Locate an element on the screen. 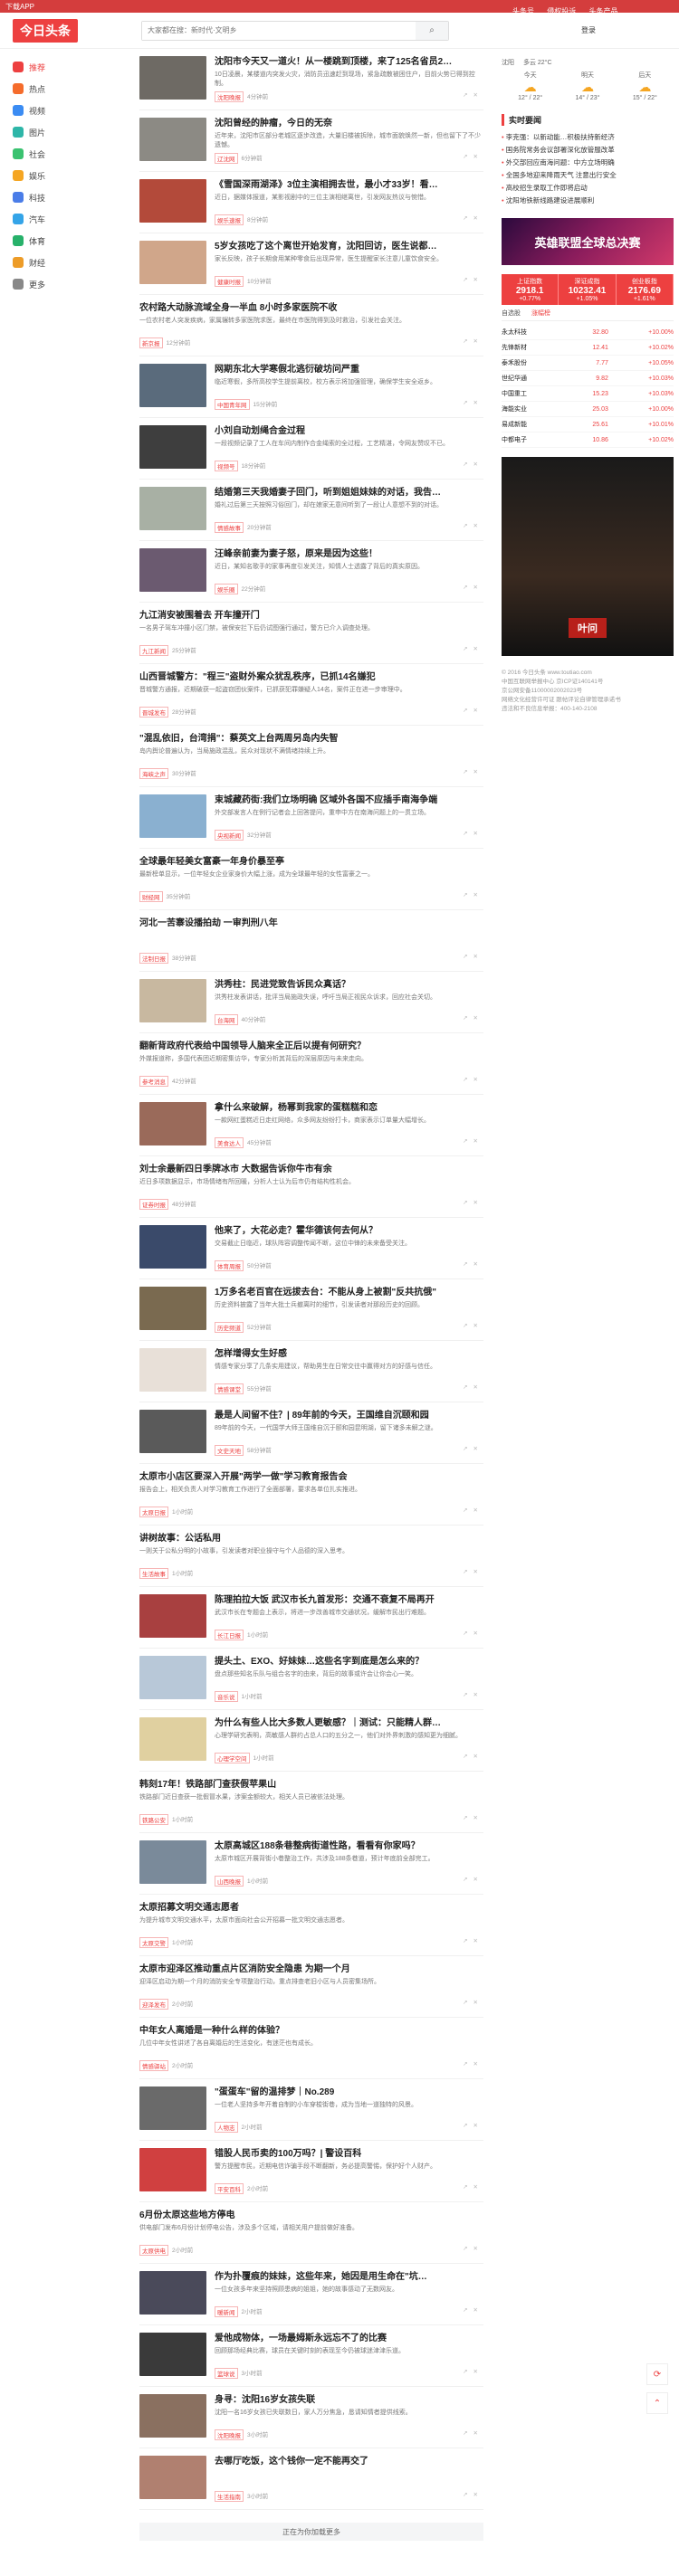 This screenshot has width=679, height=2576. nav-item-0: 推荐 is located at coordinates (46, 67).